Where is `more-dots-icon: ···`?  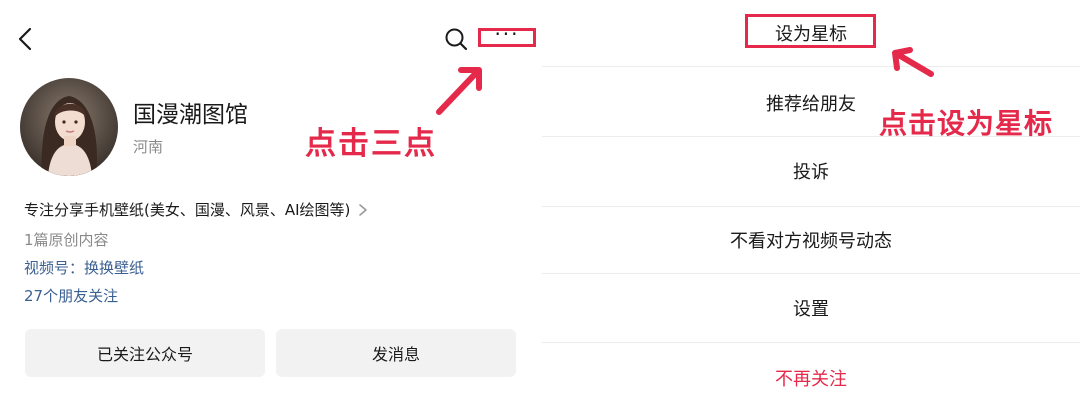 more-dots-icon: ··· is located at coordinates (507, 33).